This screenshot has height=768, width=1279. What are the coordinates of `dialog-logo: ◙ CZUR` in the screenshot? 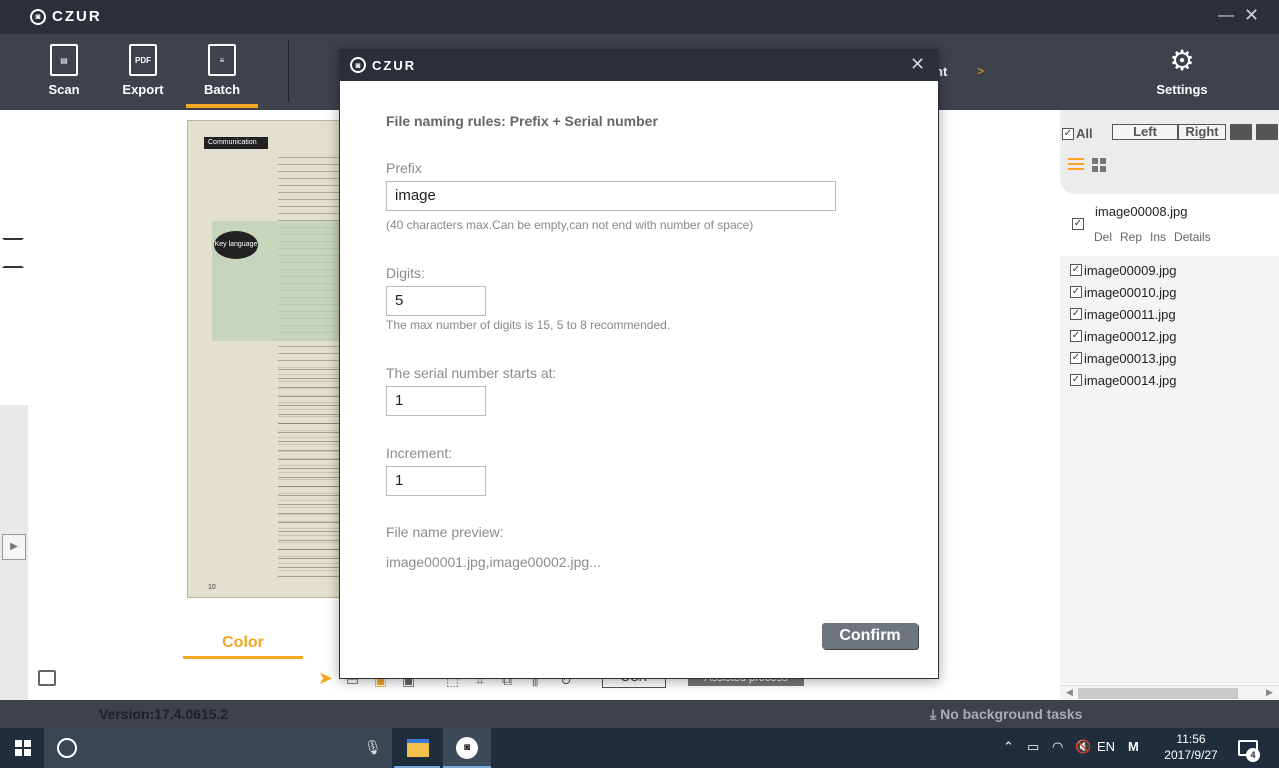 It's located at (383, 65).